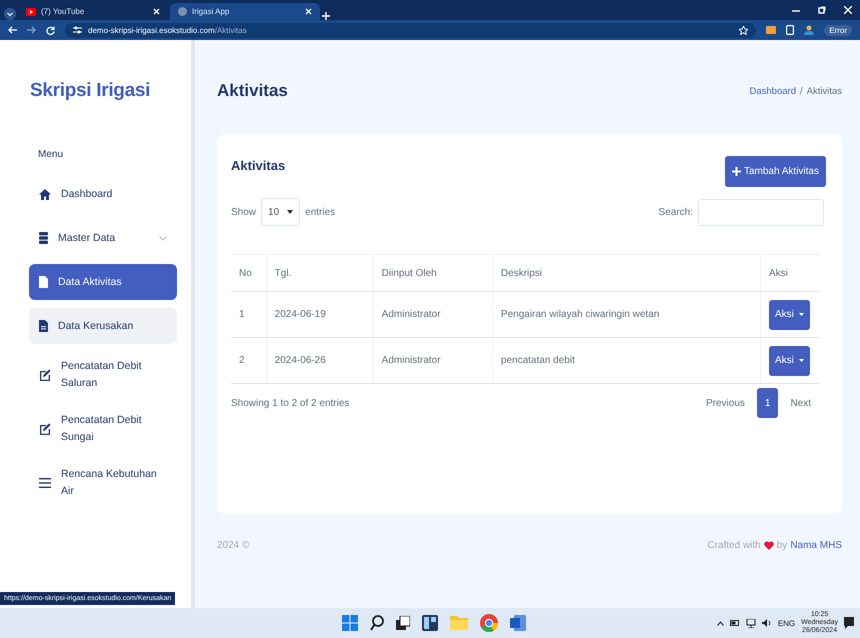  What do you see at coordinates (736, 171) in the screenshot?
I see `plus-icon` at bounding box center [736, 171].